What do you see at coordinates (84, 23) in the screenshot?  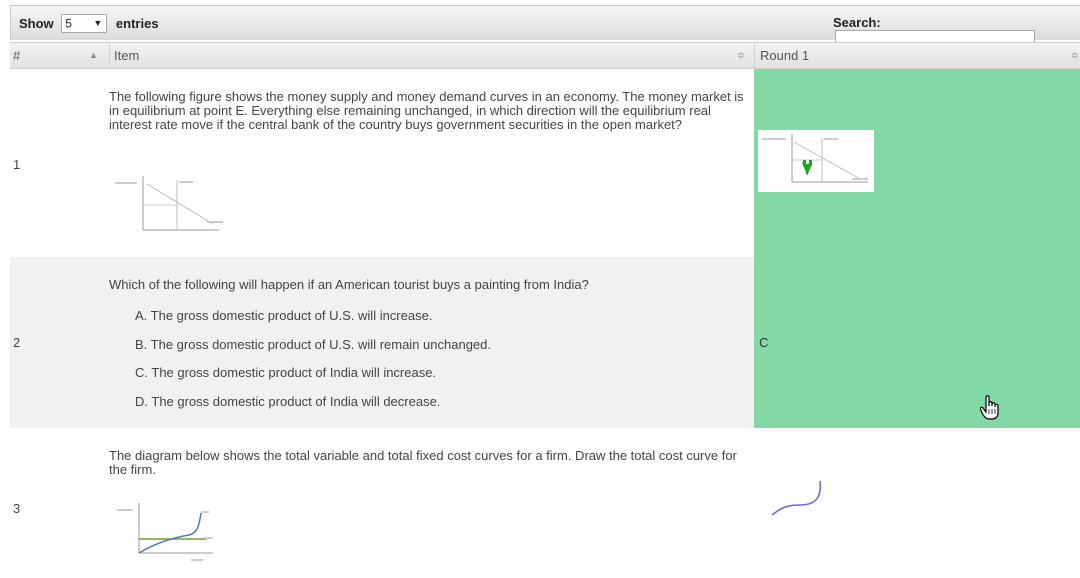 I see `entries-select: 5 ▼` at bounding box center [84, 23].